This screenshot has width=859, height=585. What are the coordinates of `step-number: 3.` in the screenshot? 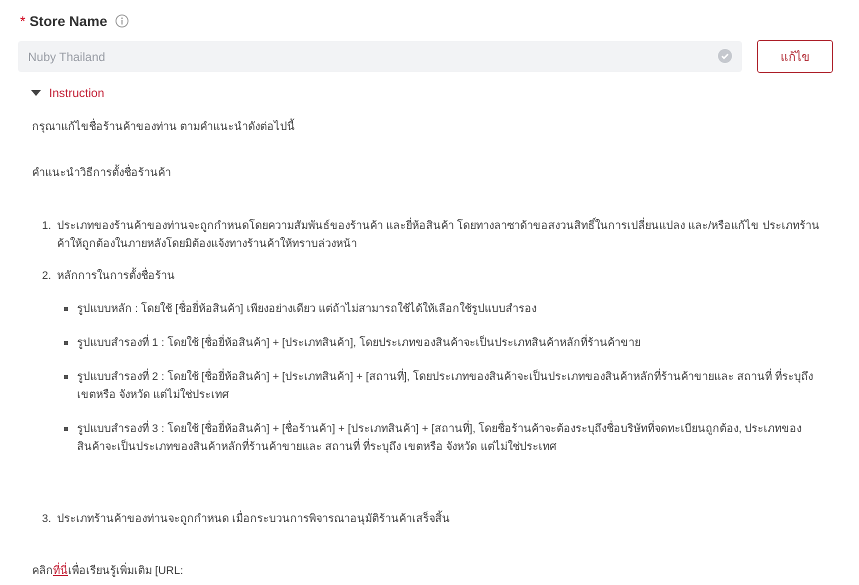 It's located at (47, 519).